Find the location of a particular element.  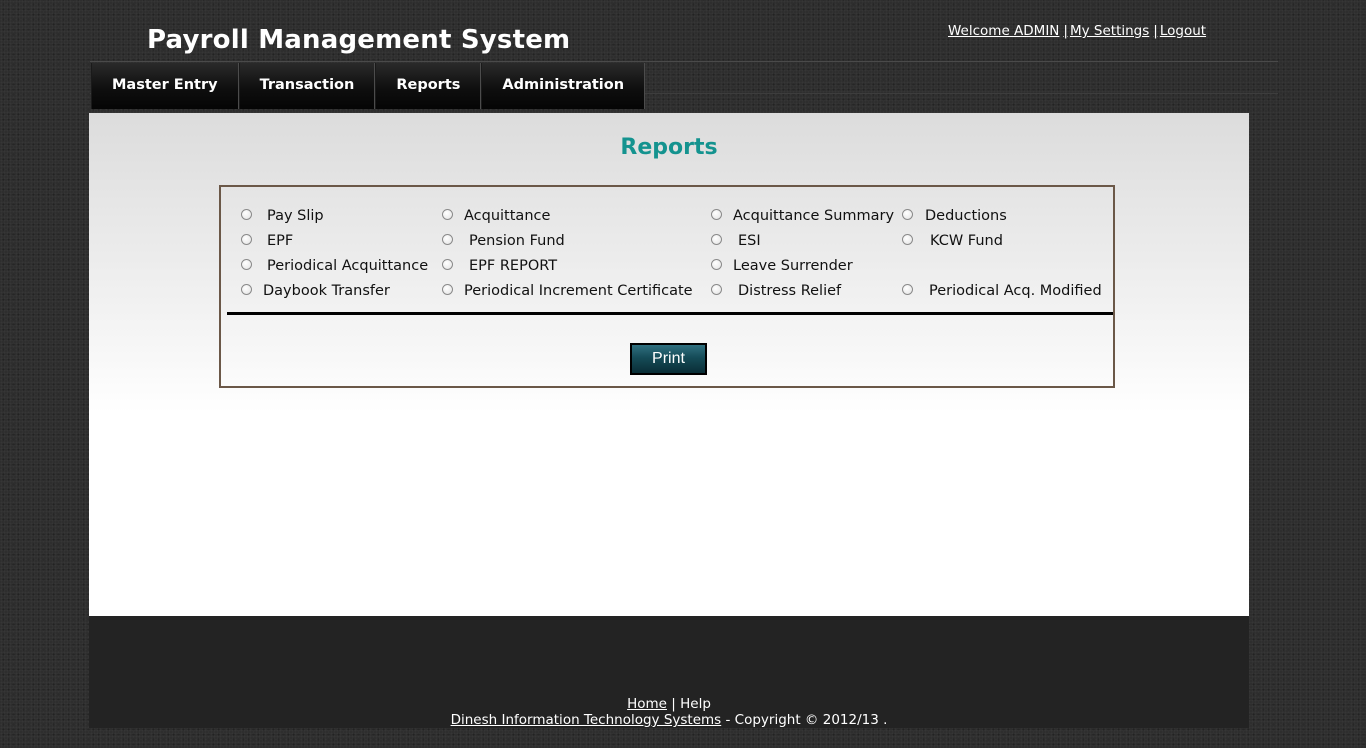

option-label-acquittance: Acquittance is located at coordinates (507, 216).